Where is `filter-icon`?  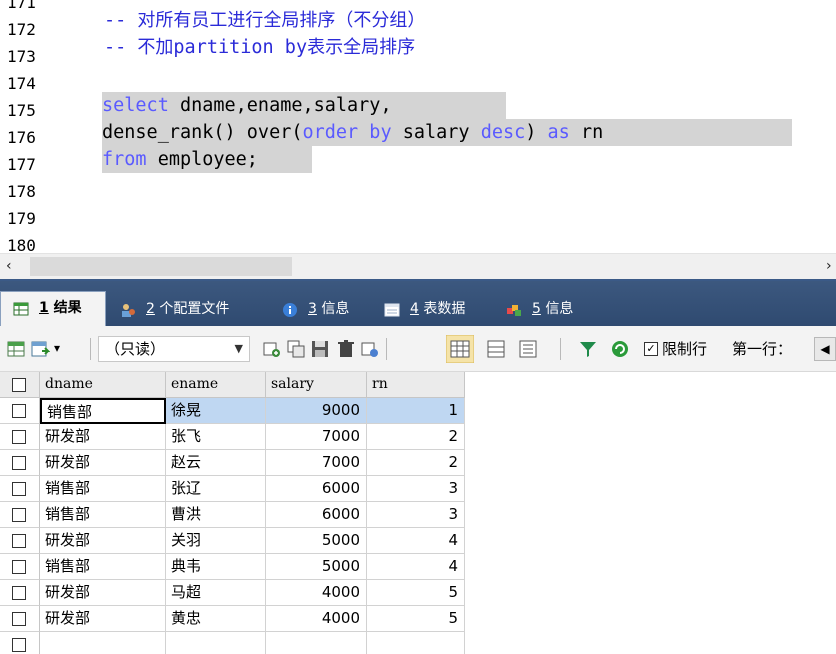 filter-icon is located at coordinates (588, 349).